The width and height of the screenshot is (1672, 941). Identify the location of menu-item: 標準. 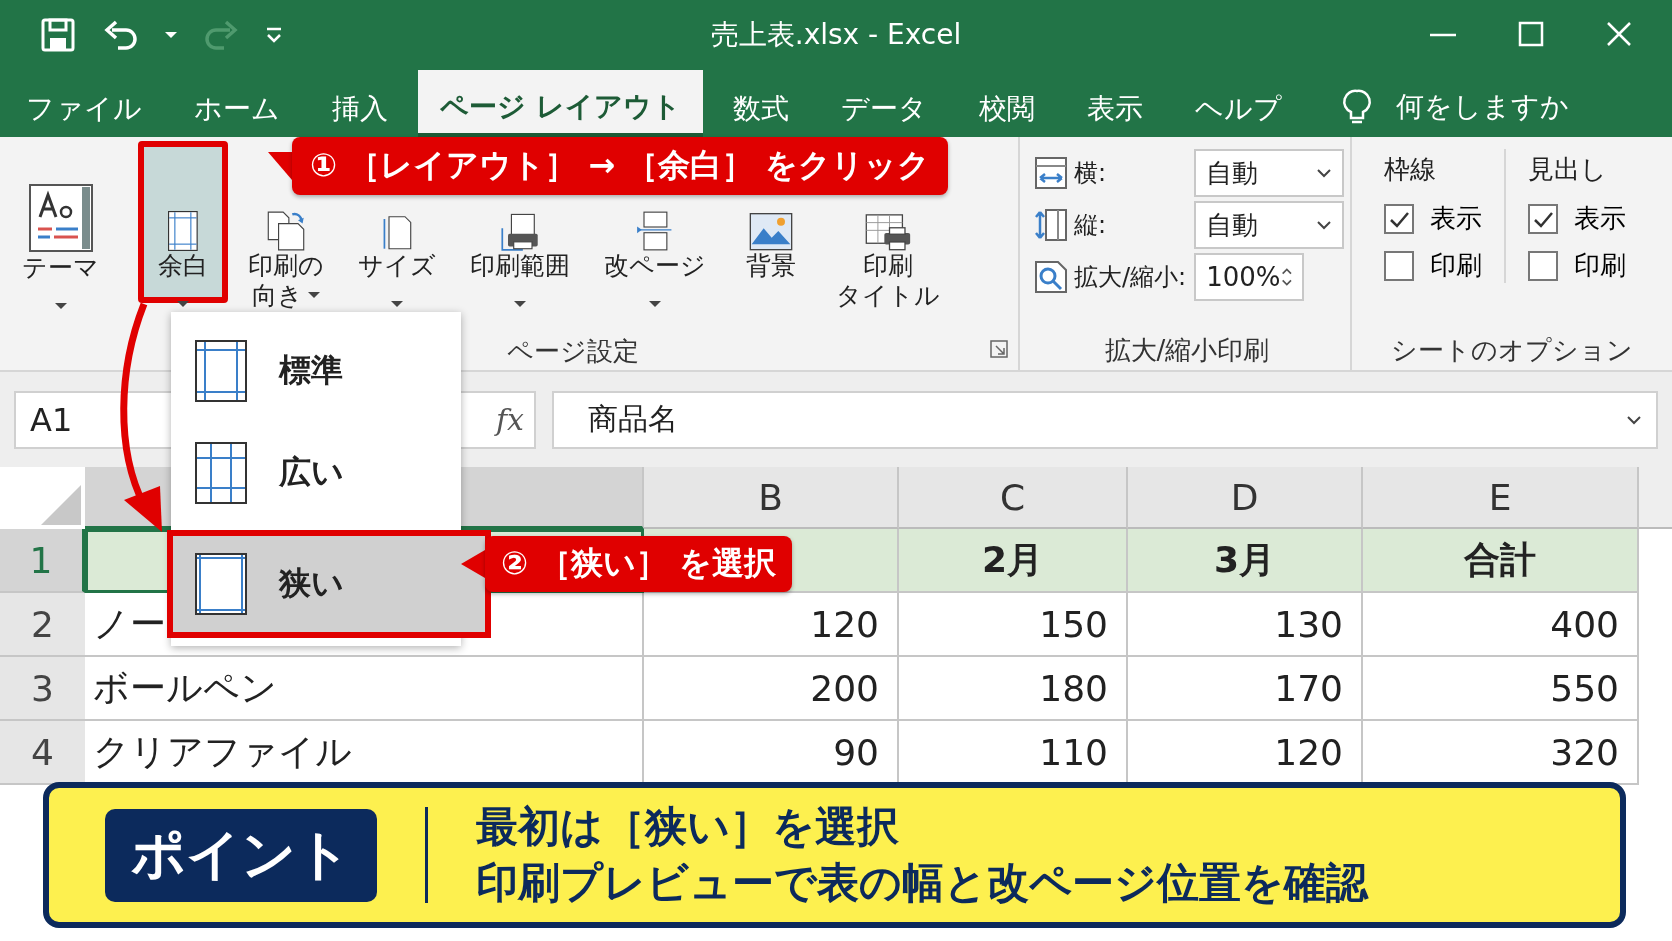
(316, 371).